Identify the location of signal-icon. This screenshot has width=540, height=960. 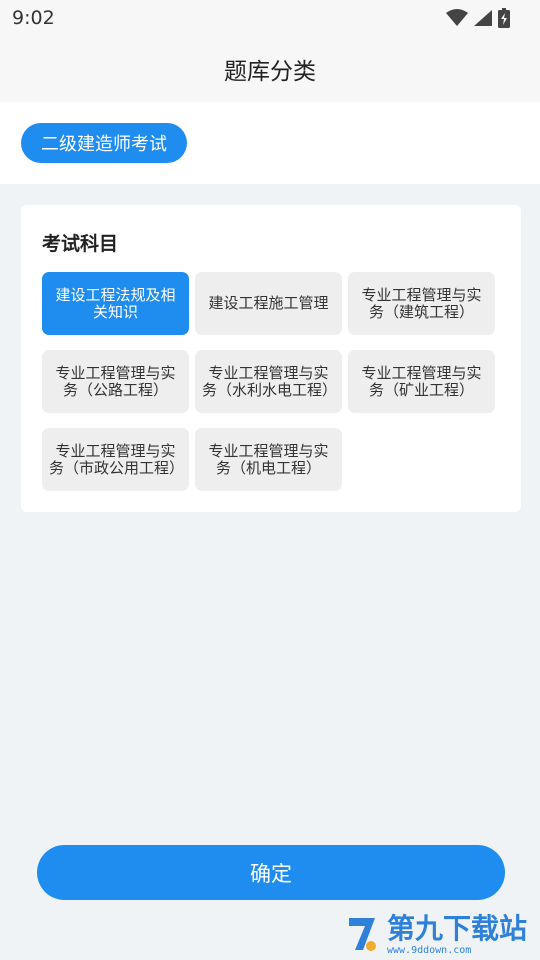
(483, 18).